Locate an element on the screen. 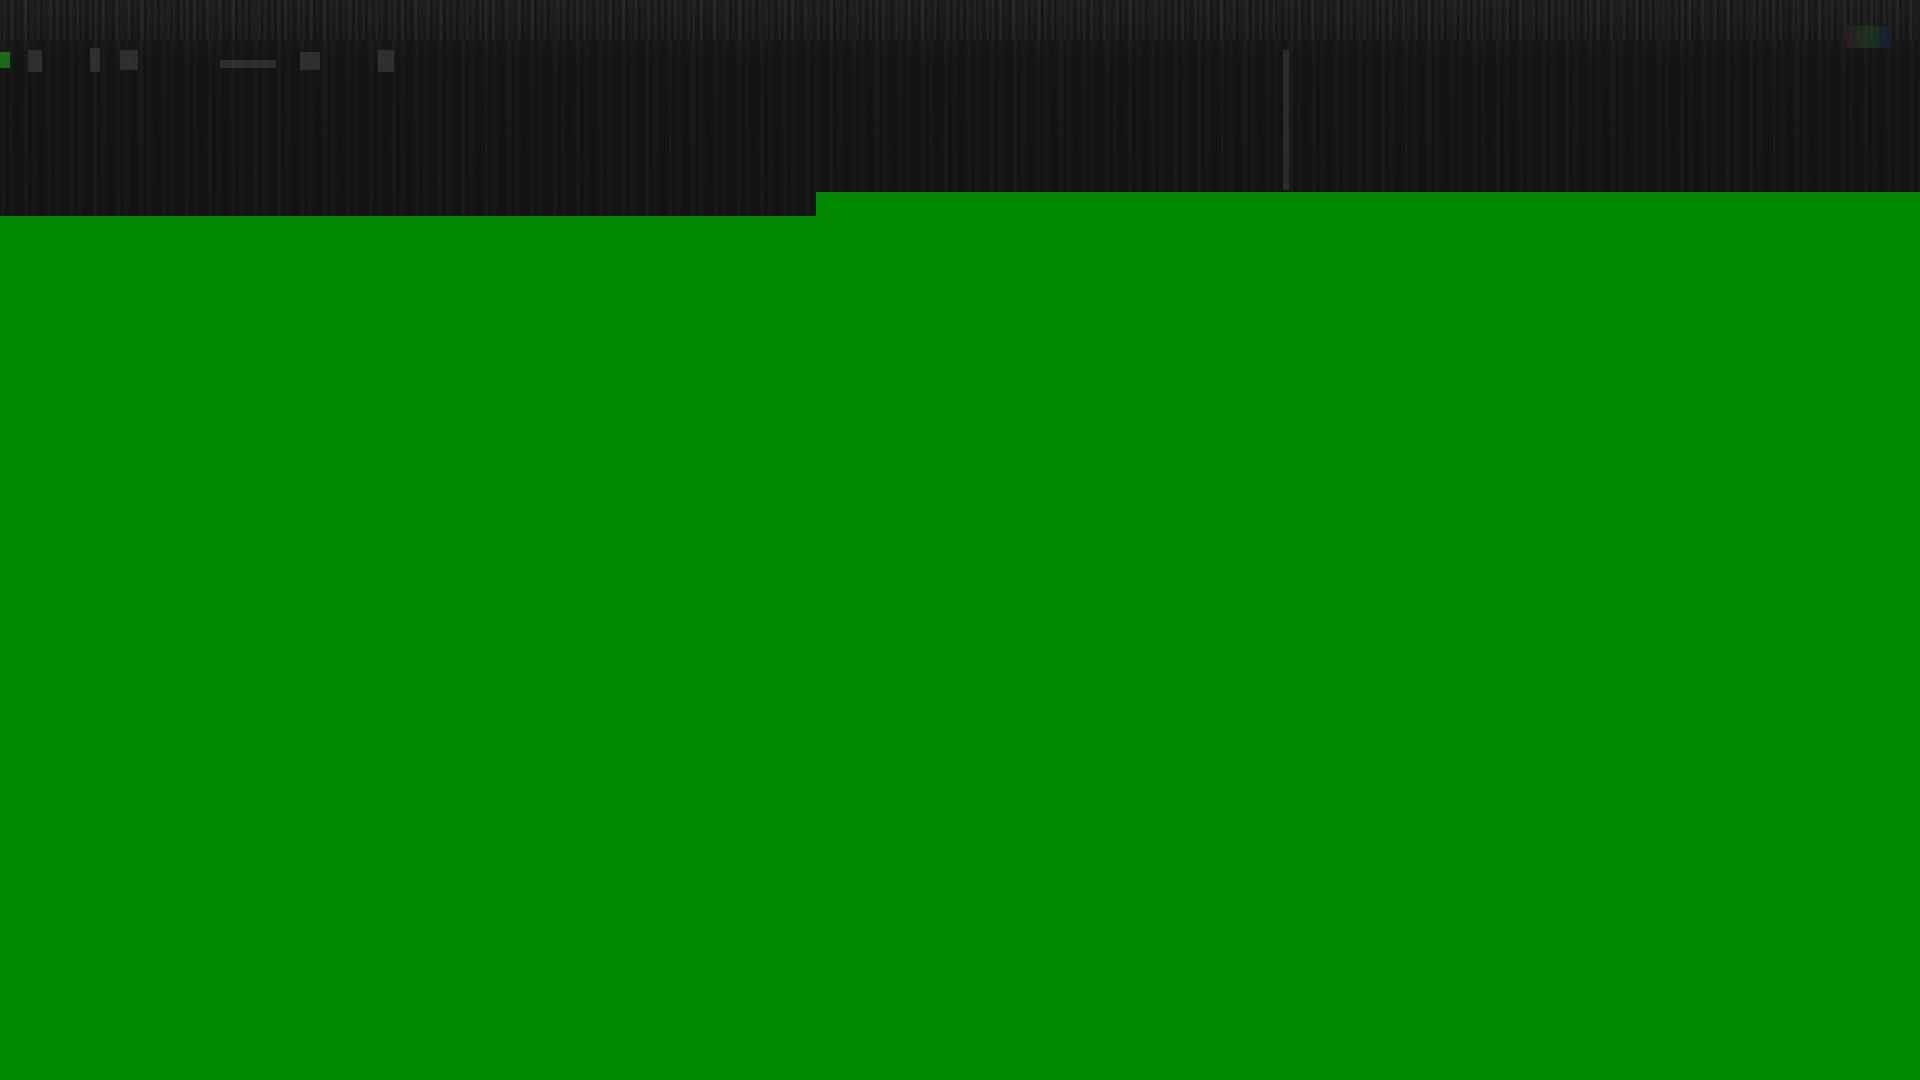 The image size is (1920, 1080). noise-strip is located at coordinates (960, 20).